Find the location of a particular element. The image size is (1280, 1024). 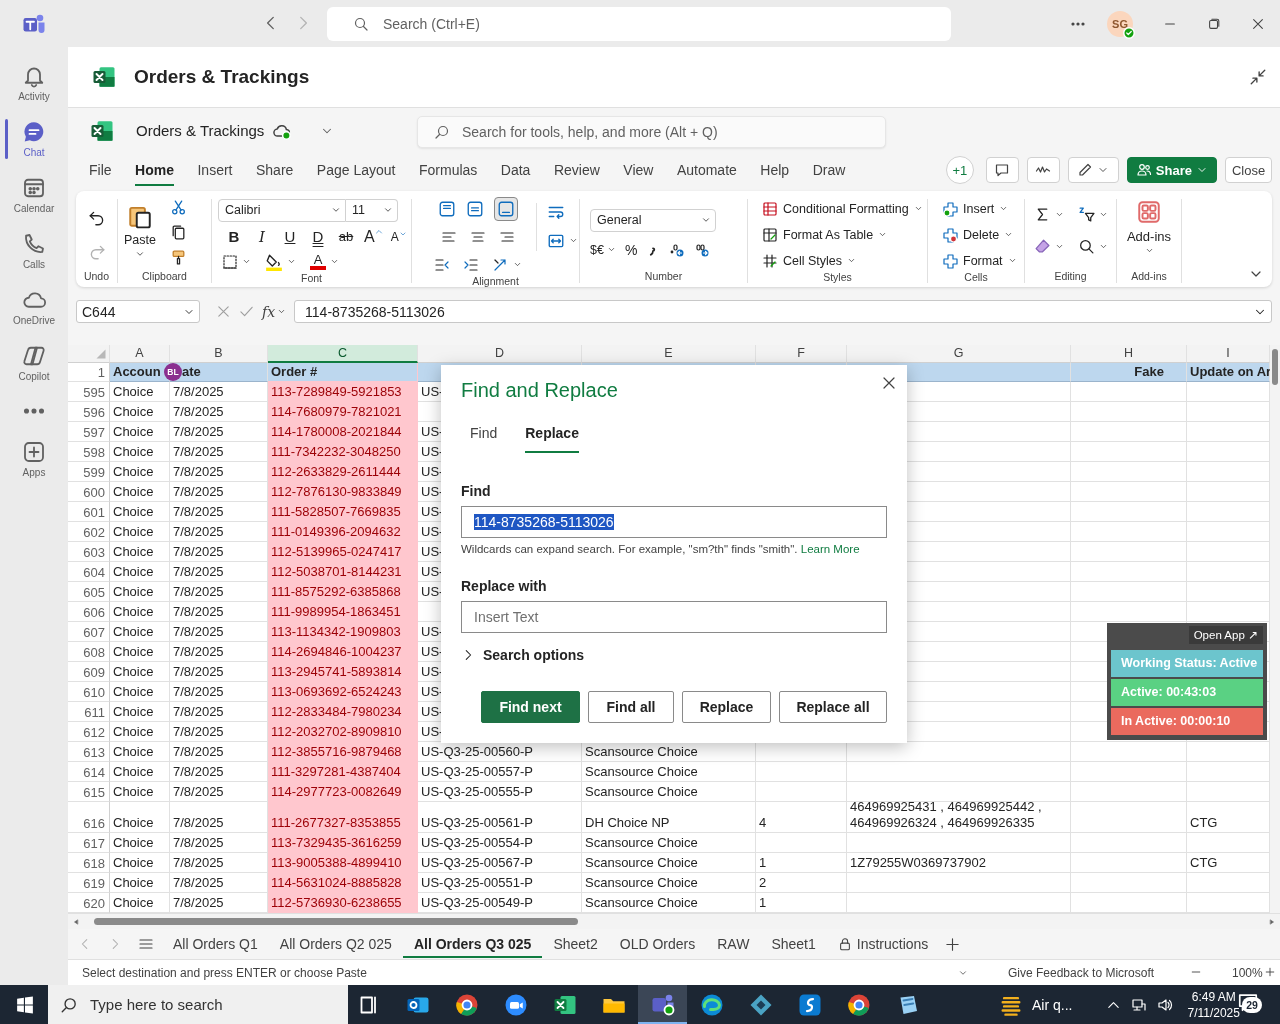

menu-tab: Help is located at coordinates (775, 171).